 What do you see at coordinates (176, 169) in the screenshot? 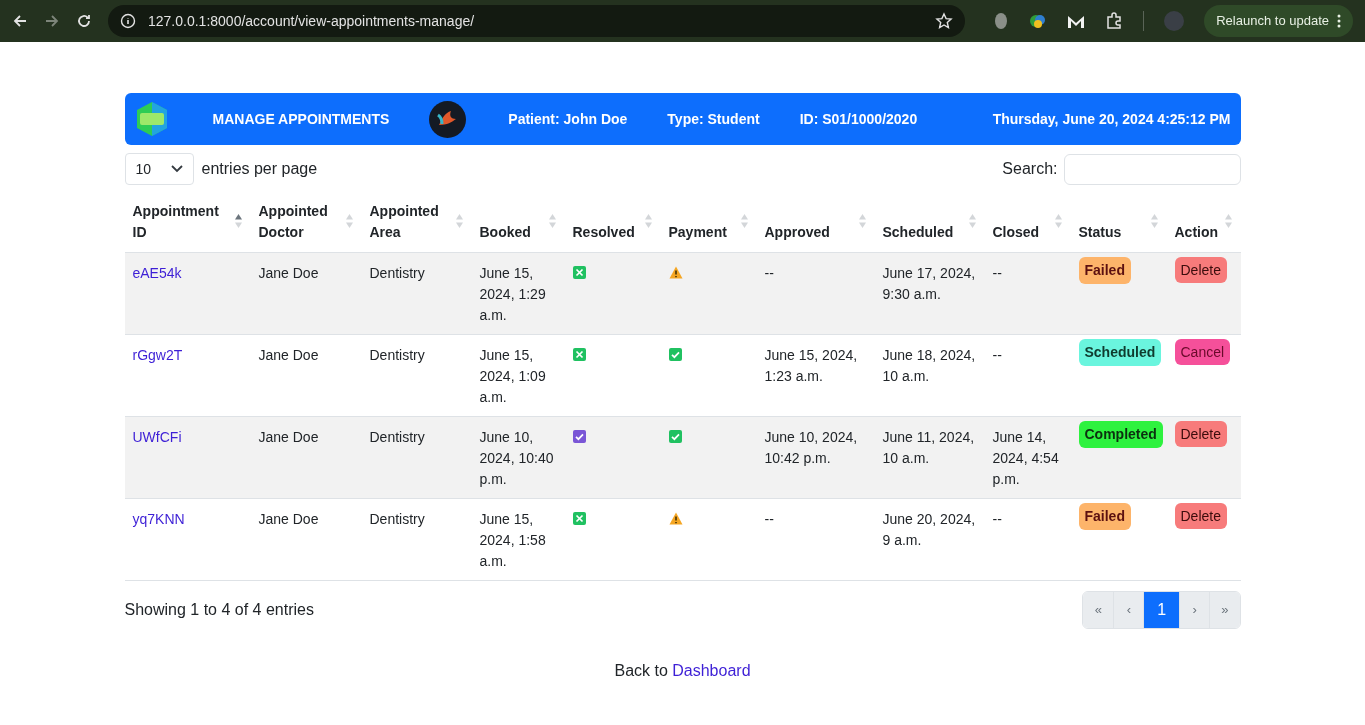
I see `chevron-down-icon` at bounding box center [176, 169].